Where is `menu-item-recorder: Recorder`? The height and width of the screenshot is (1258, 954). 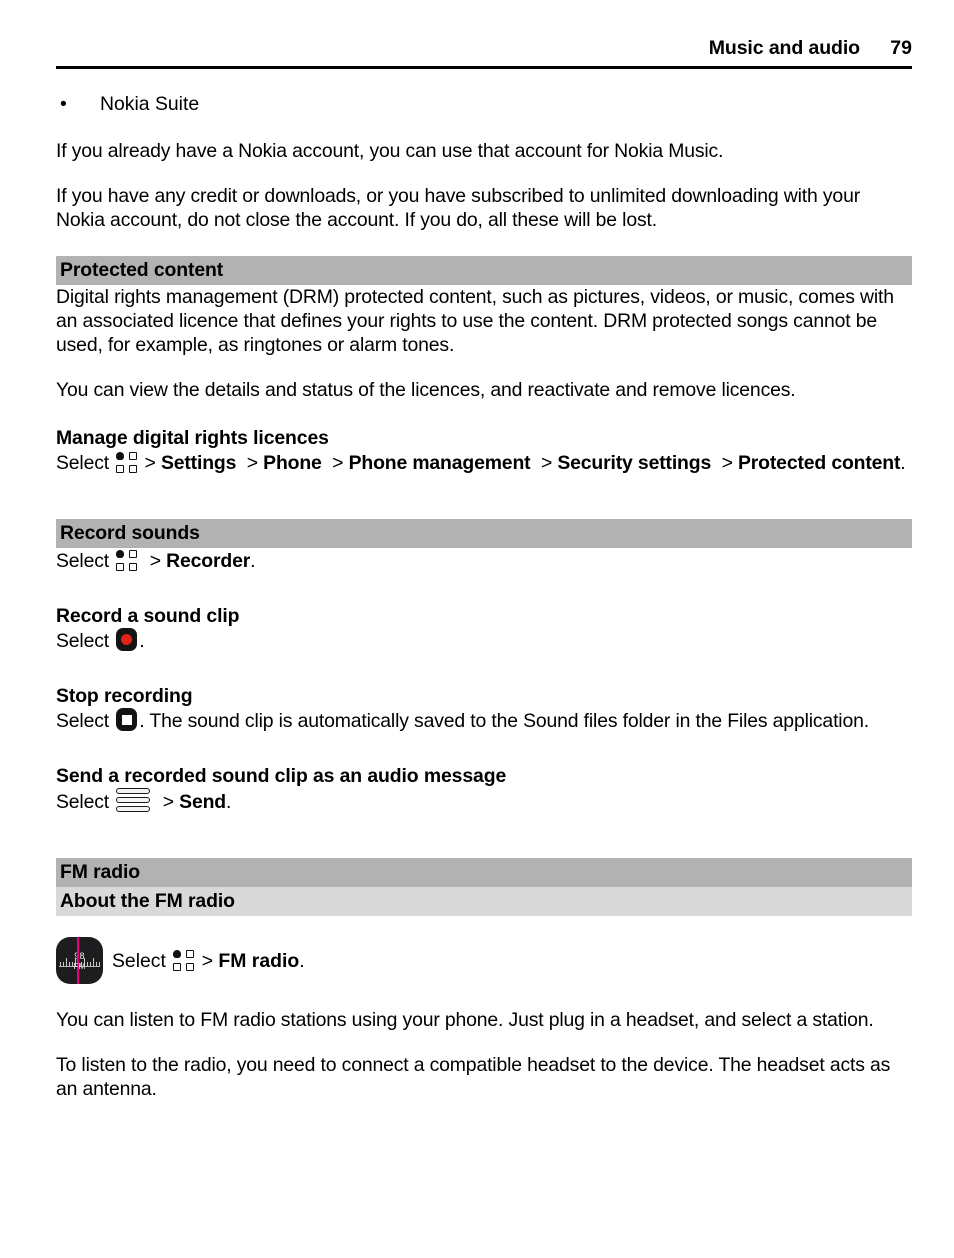 menu-item-recorder: Recorder is located at coordinates (208, 561).